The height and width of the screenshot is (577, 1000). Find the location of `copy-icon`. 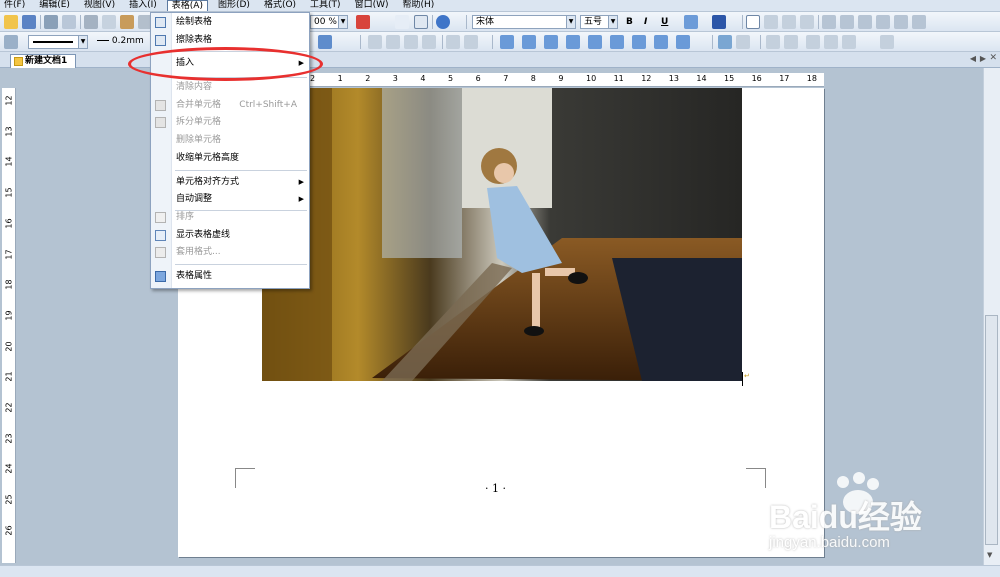

copy-icon is located at coordinates (109, 22).